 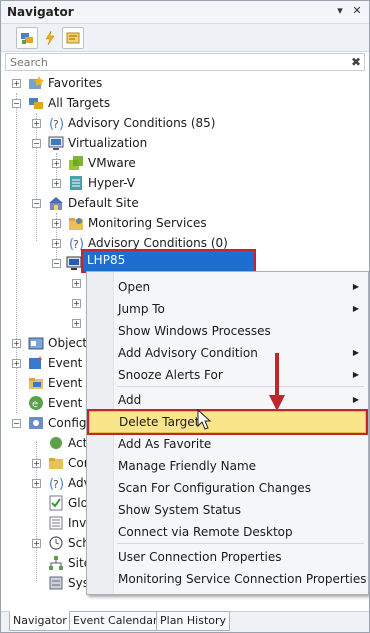 I want to click on targets-view-icon, so click(x=27, y=38).